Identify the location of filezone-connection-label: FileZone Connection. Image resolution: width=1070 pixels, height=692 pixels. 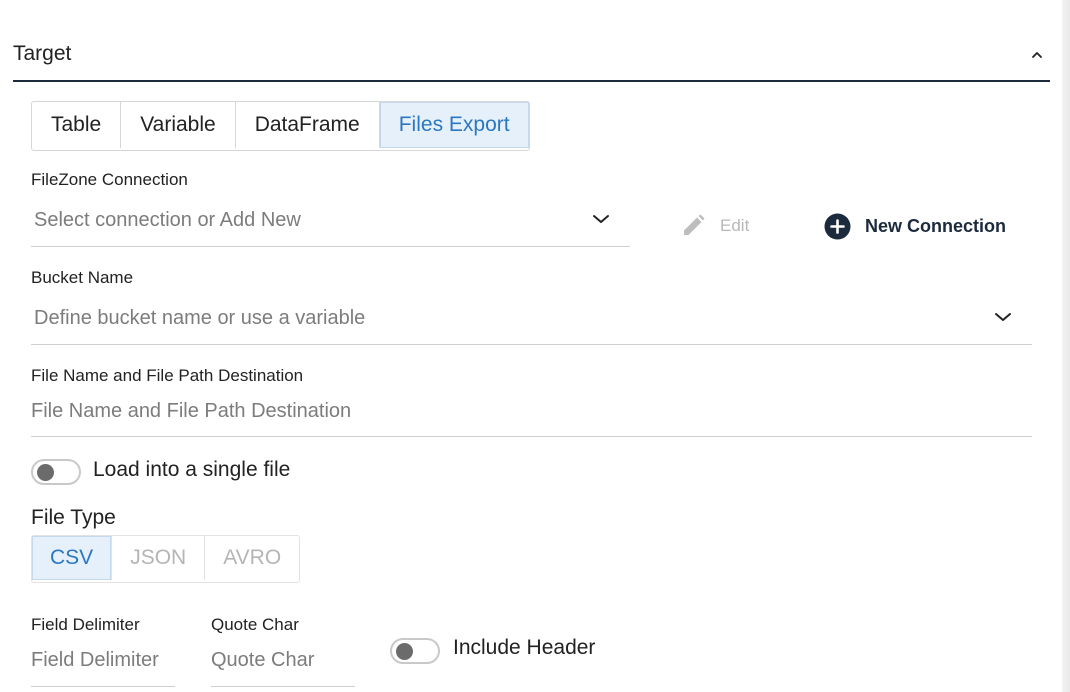
(109, 179).